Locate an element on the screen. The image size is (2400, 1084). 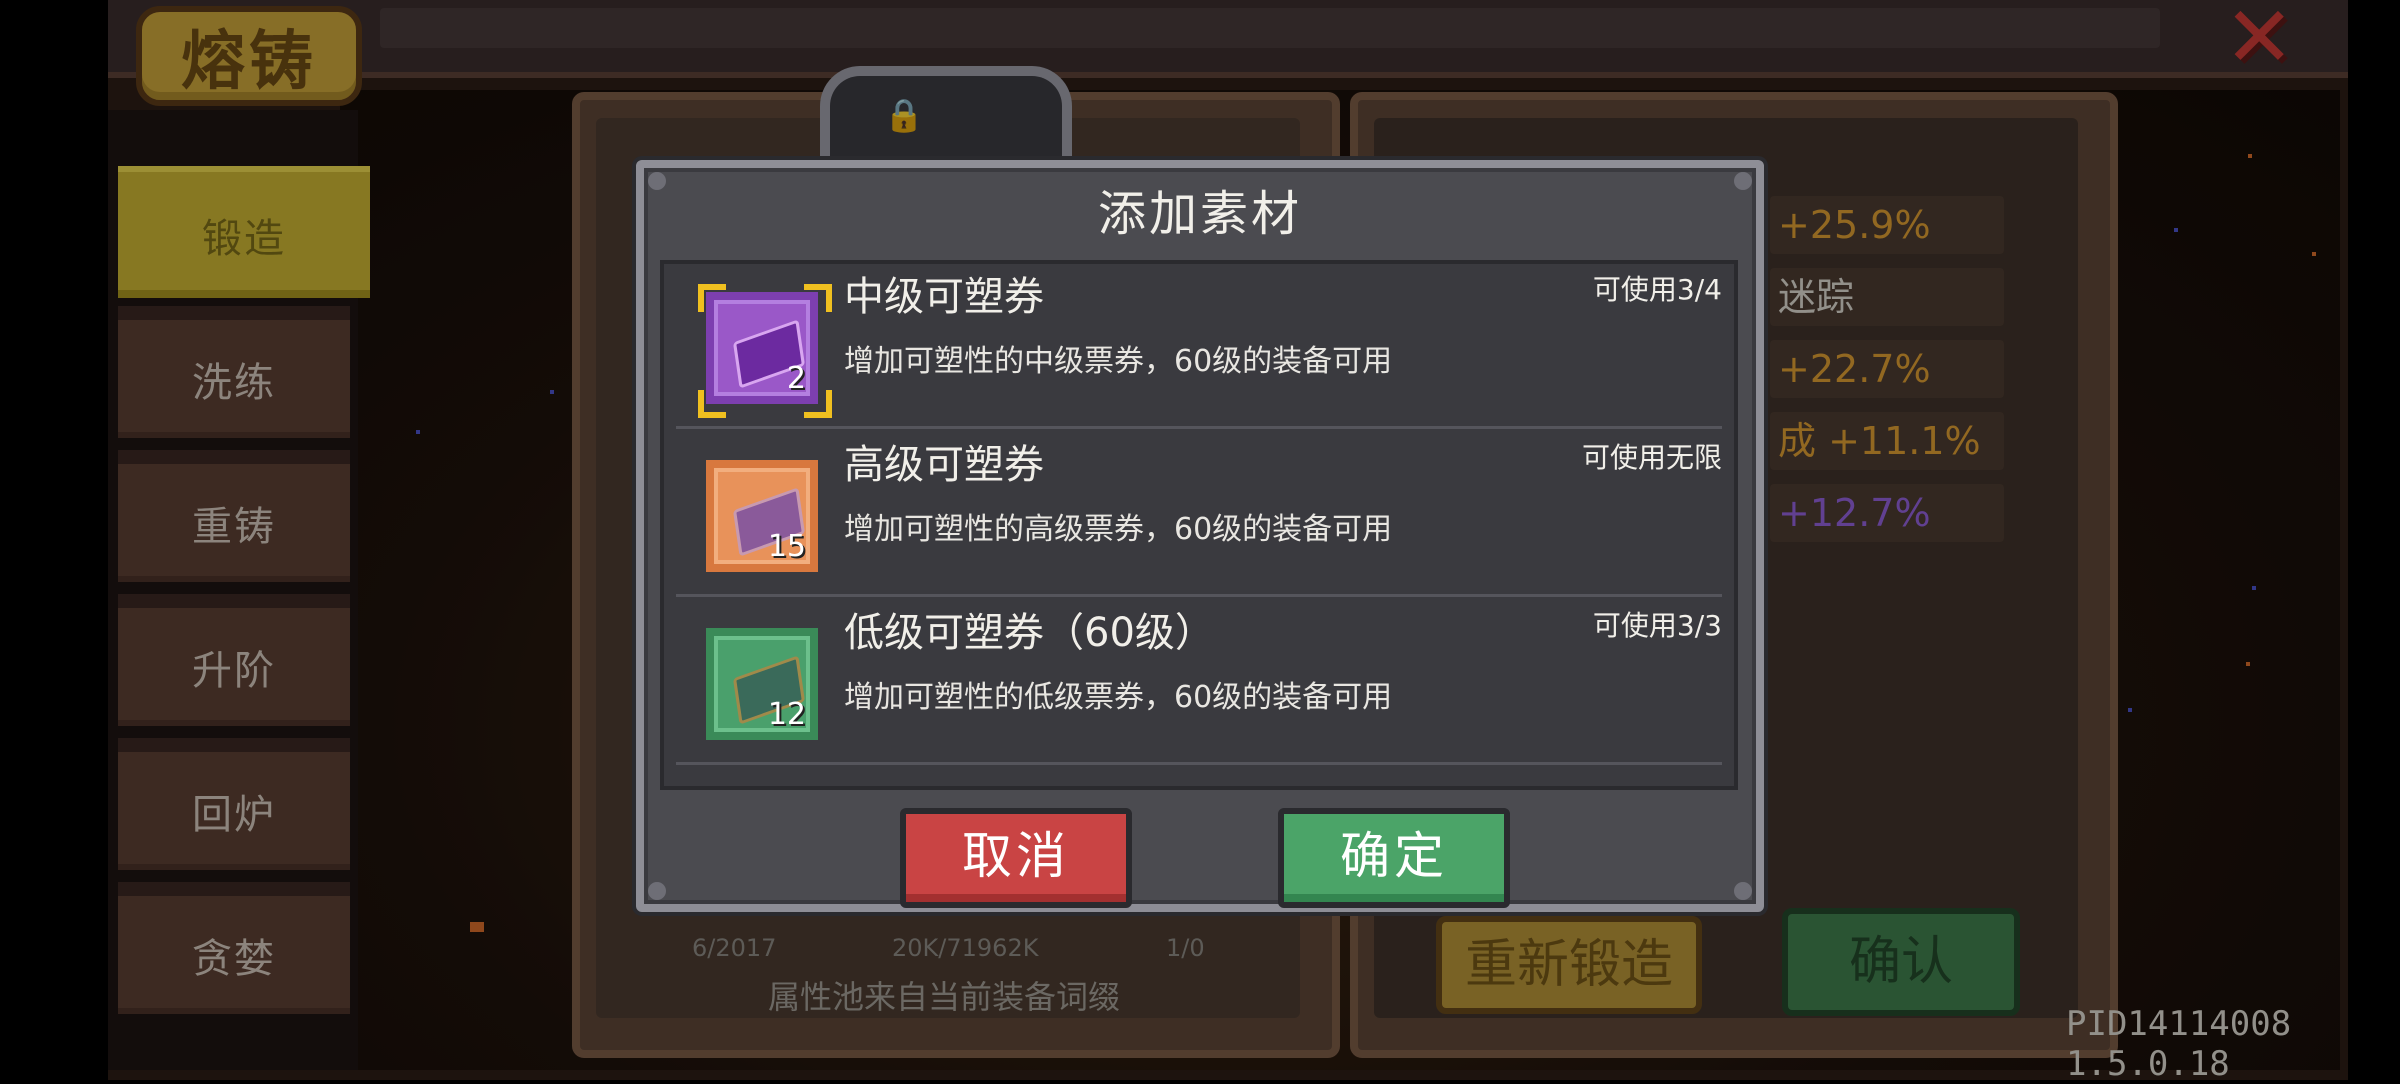
item-usage: 可使用3/3 is located at coordinates (1657, 625).